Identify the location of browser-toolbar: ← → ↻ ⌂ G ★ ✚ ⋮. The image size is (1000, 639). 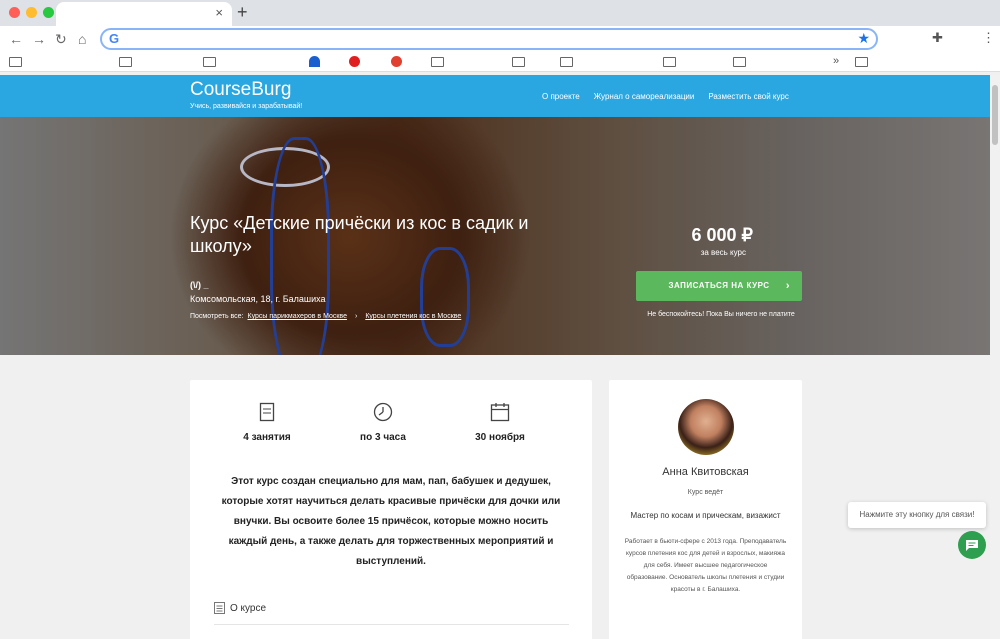
(500, 39).